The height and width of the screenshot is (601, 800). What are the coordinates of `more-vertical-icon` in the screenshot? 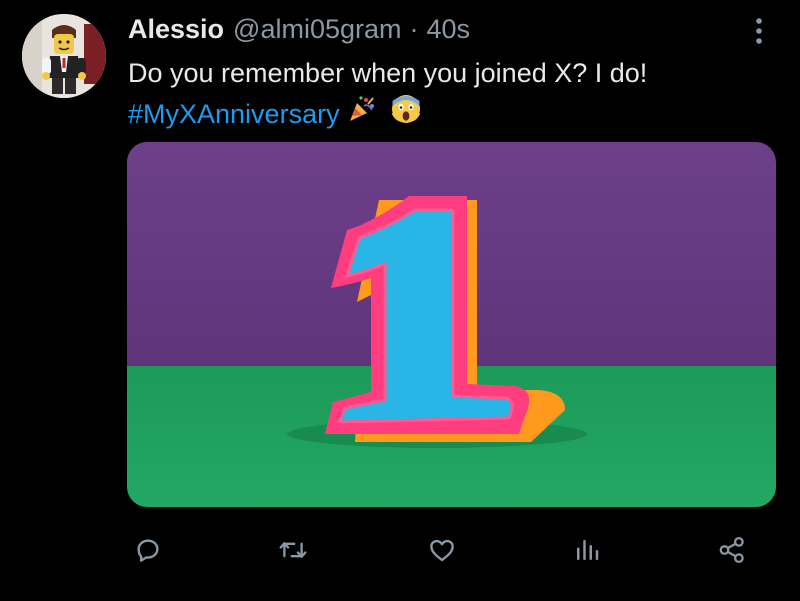 It's located at (759, 31).